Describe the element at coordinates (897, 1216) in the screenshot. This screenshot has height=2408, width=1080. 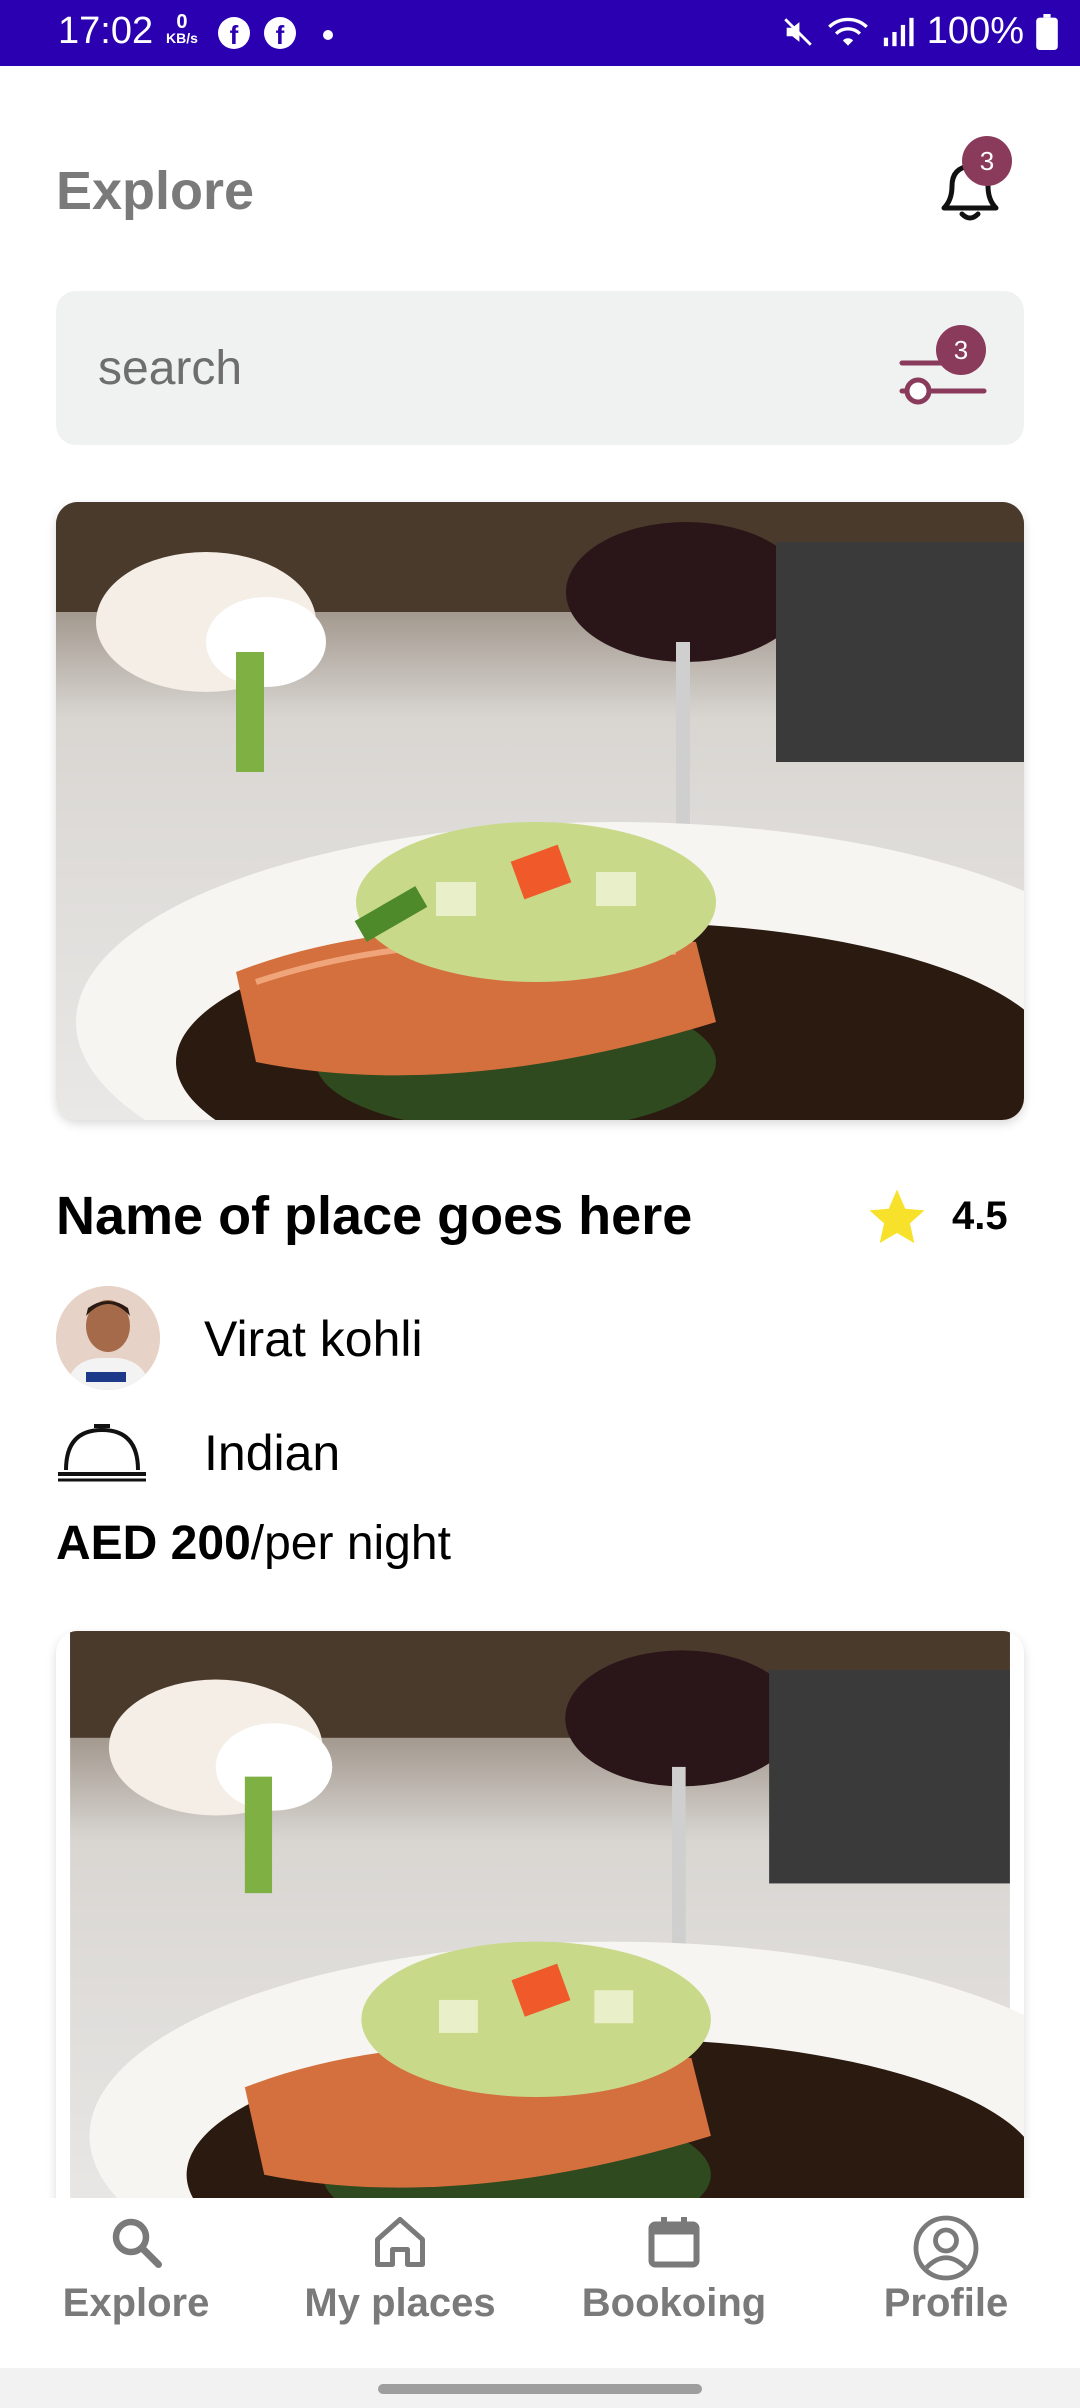
I see `star-icon` at that location.